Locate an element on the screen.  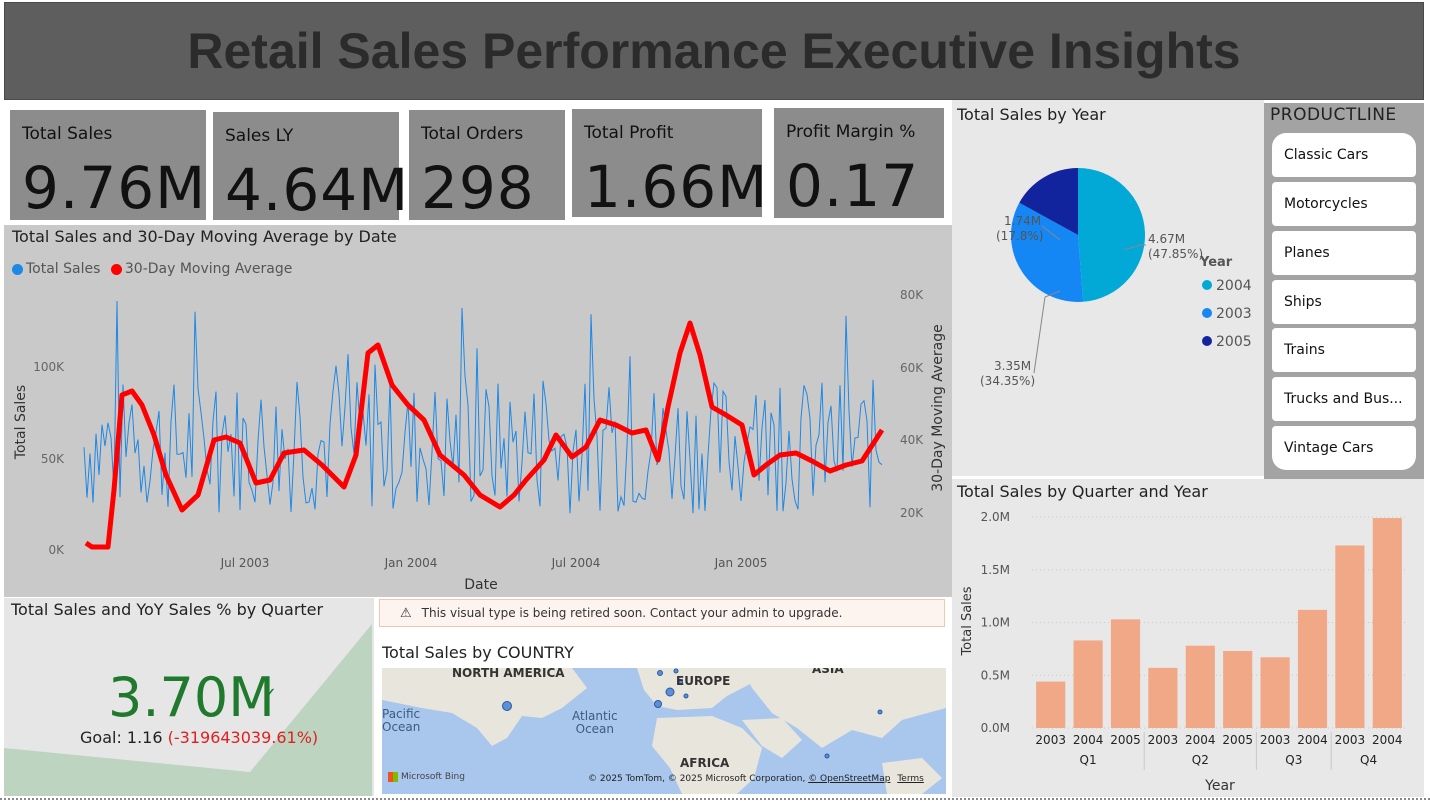
map-bubble-singapore is located at coordinates (827, 756).